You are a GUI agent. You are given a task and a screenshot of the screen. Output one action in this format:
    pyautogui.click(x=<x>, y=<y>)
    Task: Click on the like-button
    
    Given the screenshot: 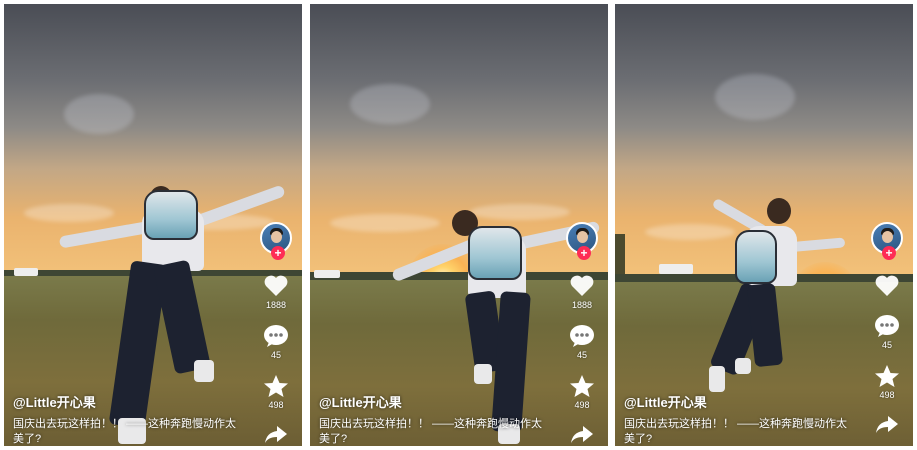 What is the action you would take?
    pyautogui.click(x=887, y=287)
    